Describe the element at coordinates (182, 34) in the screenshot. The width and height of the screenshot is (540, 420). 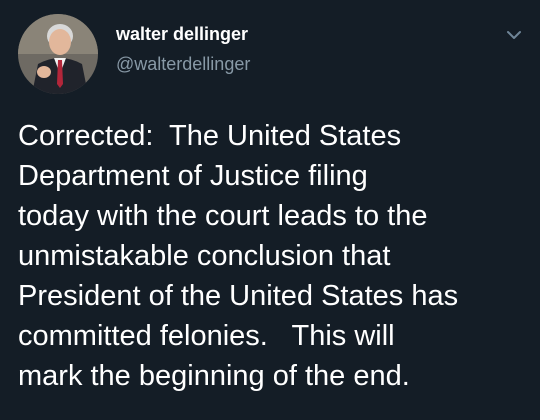
I see `display-name: walter dellinger` at that location.